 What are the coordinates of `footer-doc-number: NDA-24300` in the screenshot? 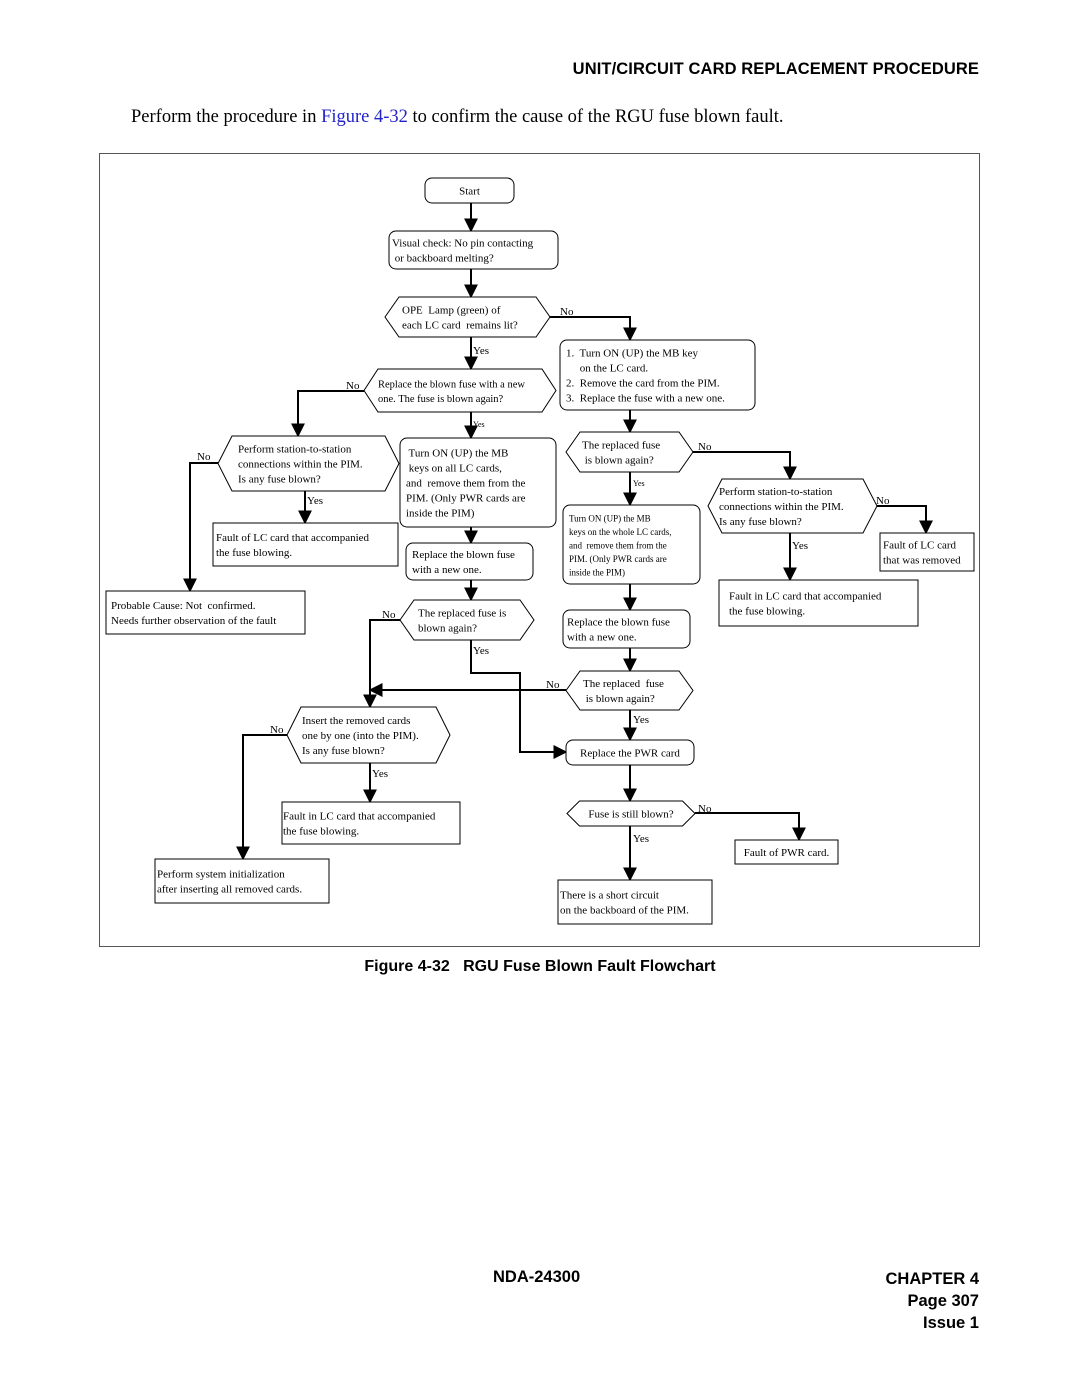 It's located at (537, 1277).